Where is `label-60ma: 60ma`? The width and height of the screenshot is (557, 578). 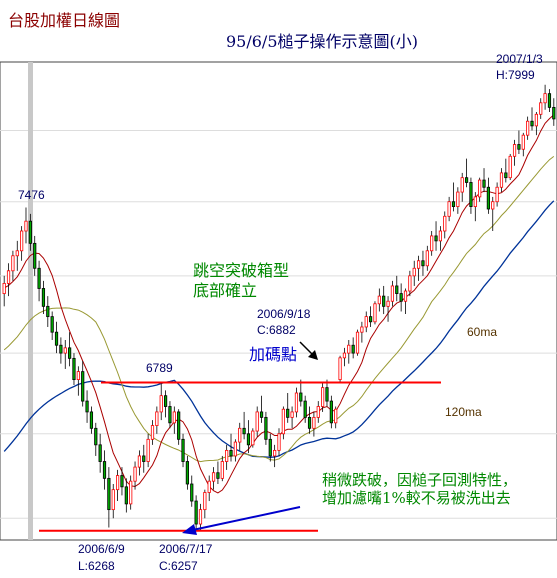
label-60ma: 60ma is located at coordinates (482, 332).